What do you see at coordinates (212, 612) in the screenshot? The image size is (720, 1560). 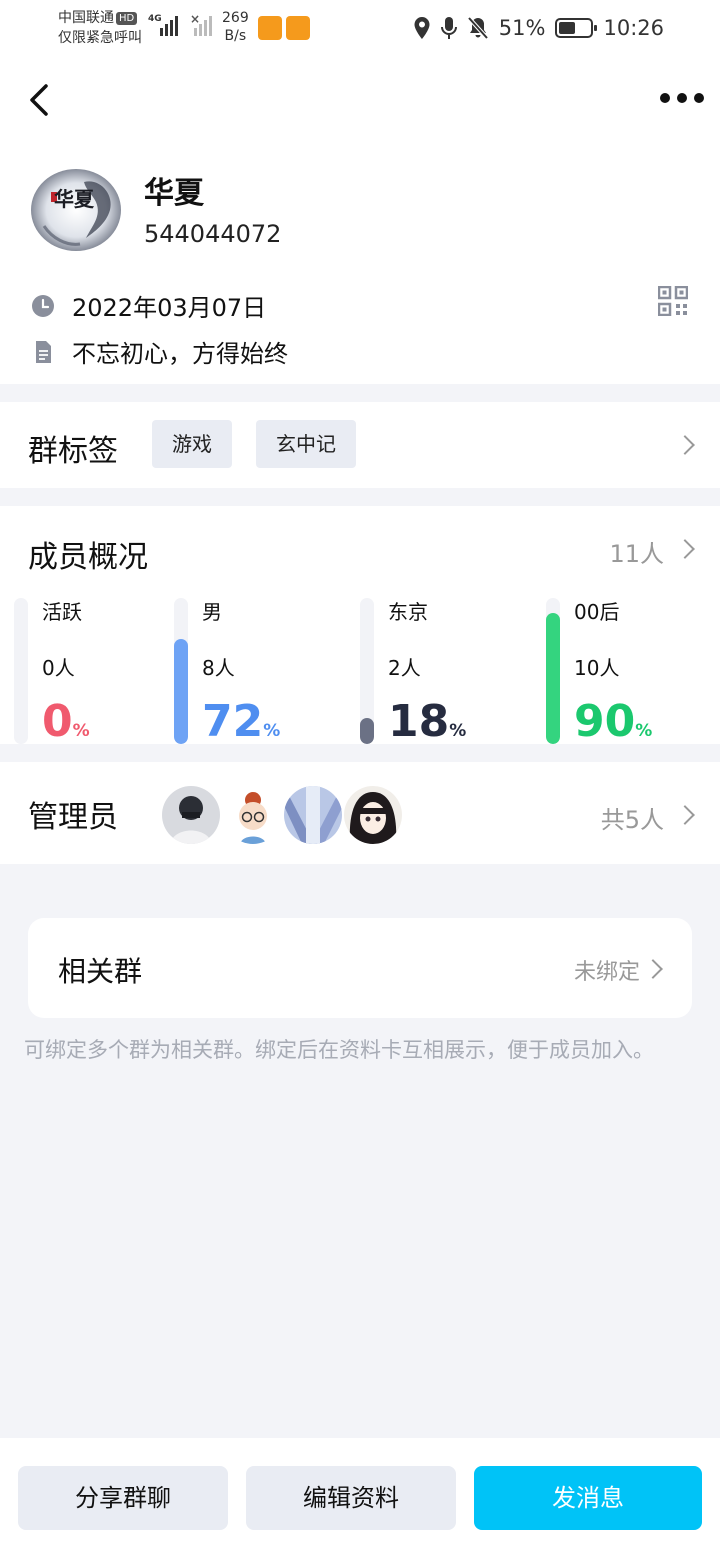 I see `stat-label: 男` at bounding box center [212, 612].